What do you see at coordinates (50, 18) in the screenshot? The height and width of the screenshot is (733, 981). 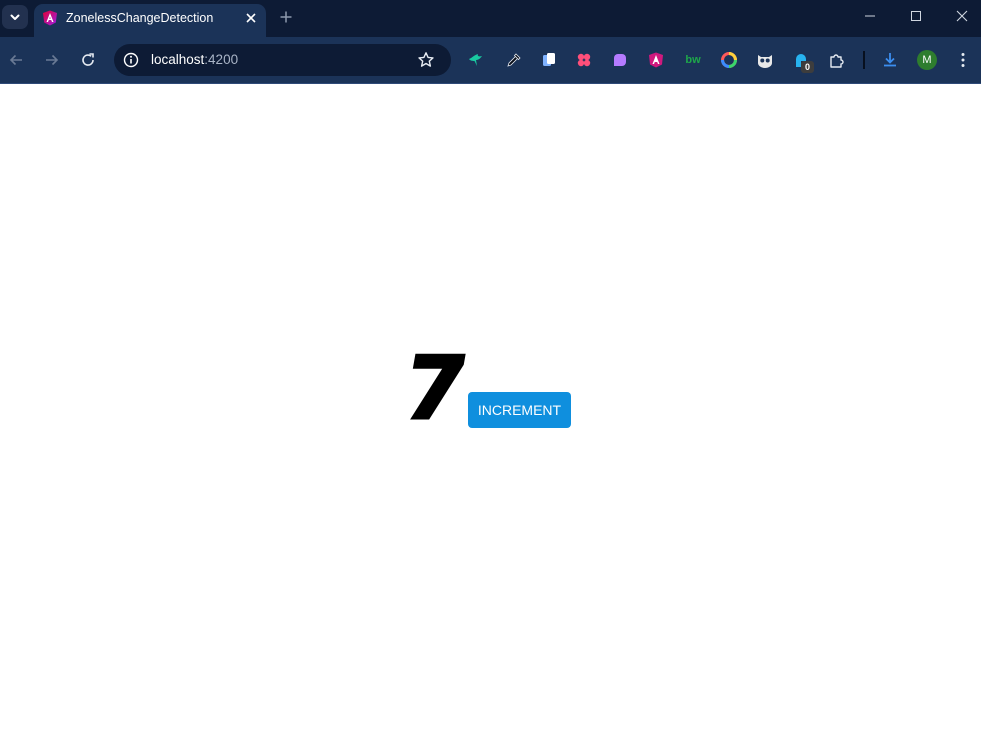 I see `angular-icon` at bounding box center [50, 18].